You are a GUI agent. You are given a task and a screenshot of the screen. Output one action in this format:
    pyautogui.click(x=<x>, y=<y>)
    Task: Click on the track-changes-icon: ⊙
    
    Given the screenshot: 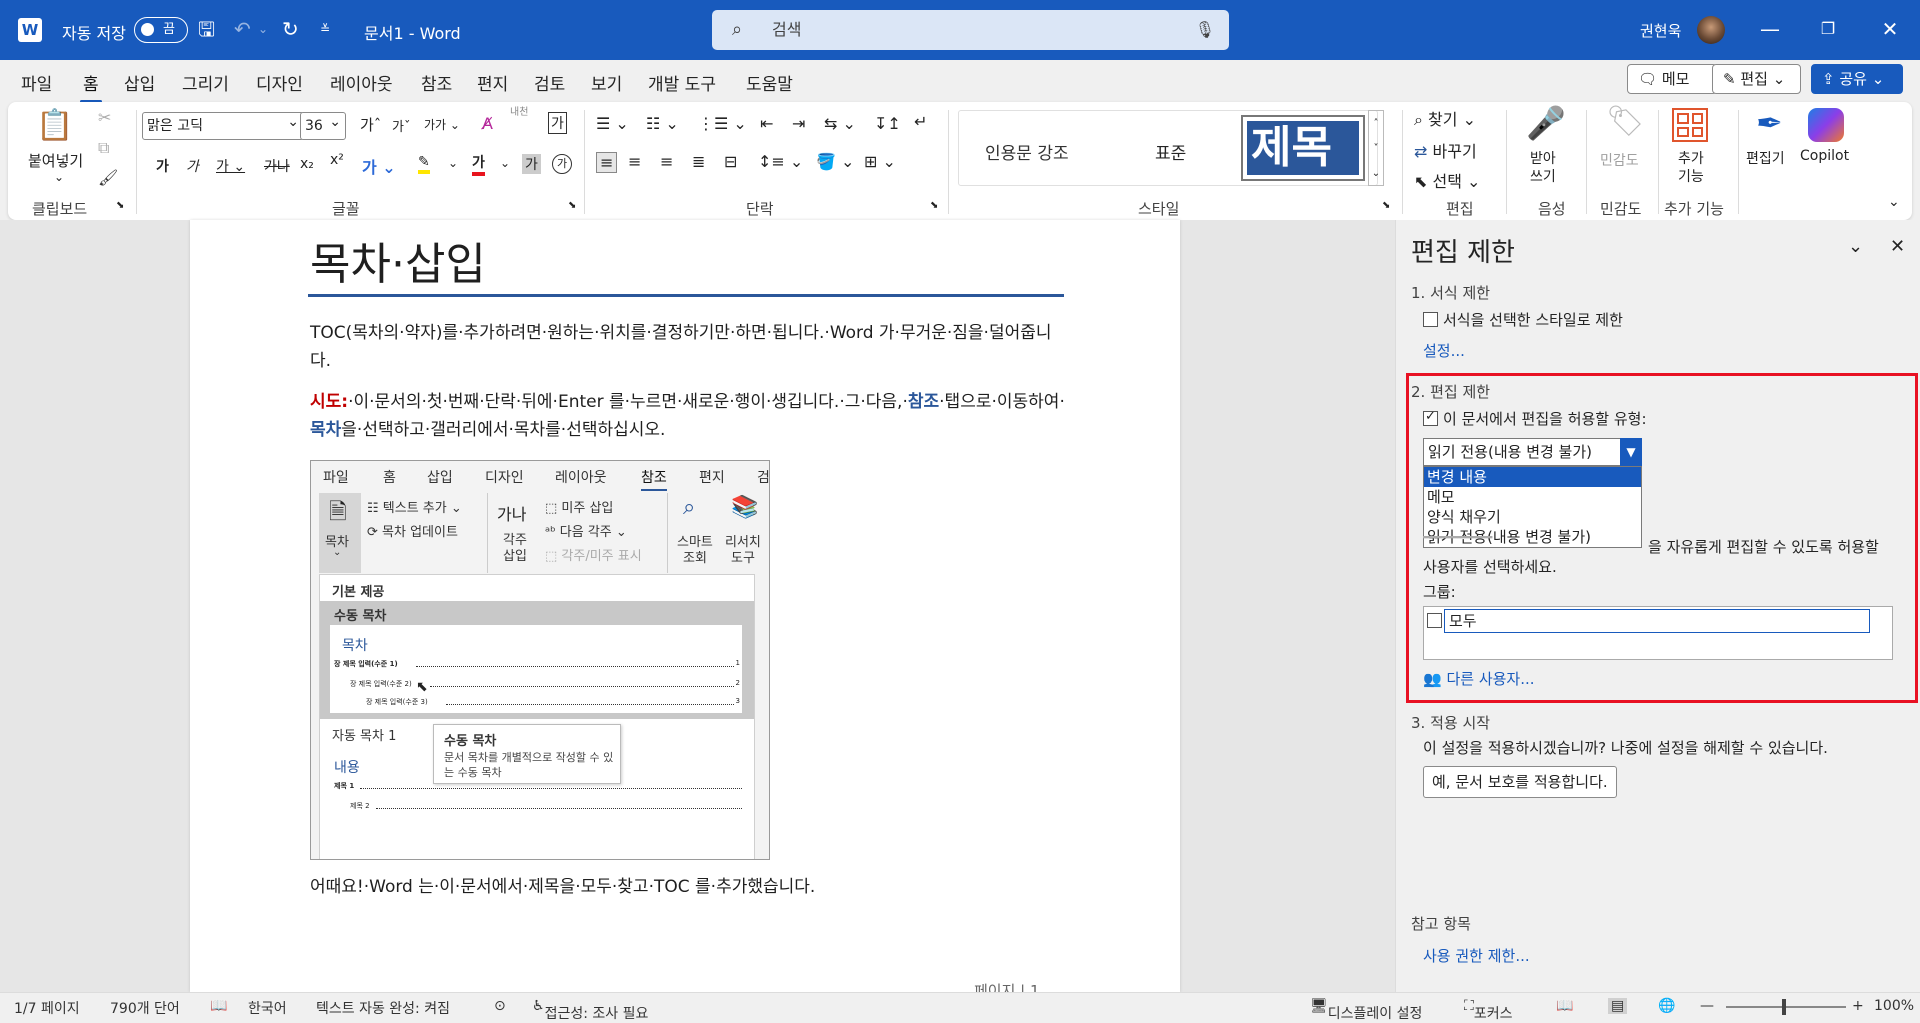 What is the action you would take?
    pyautogui.click(x=500, y=1006)
    